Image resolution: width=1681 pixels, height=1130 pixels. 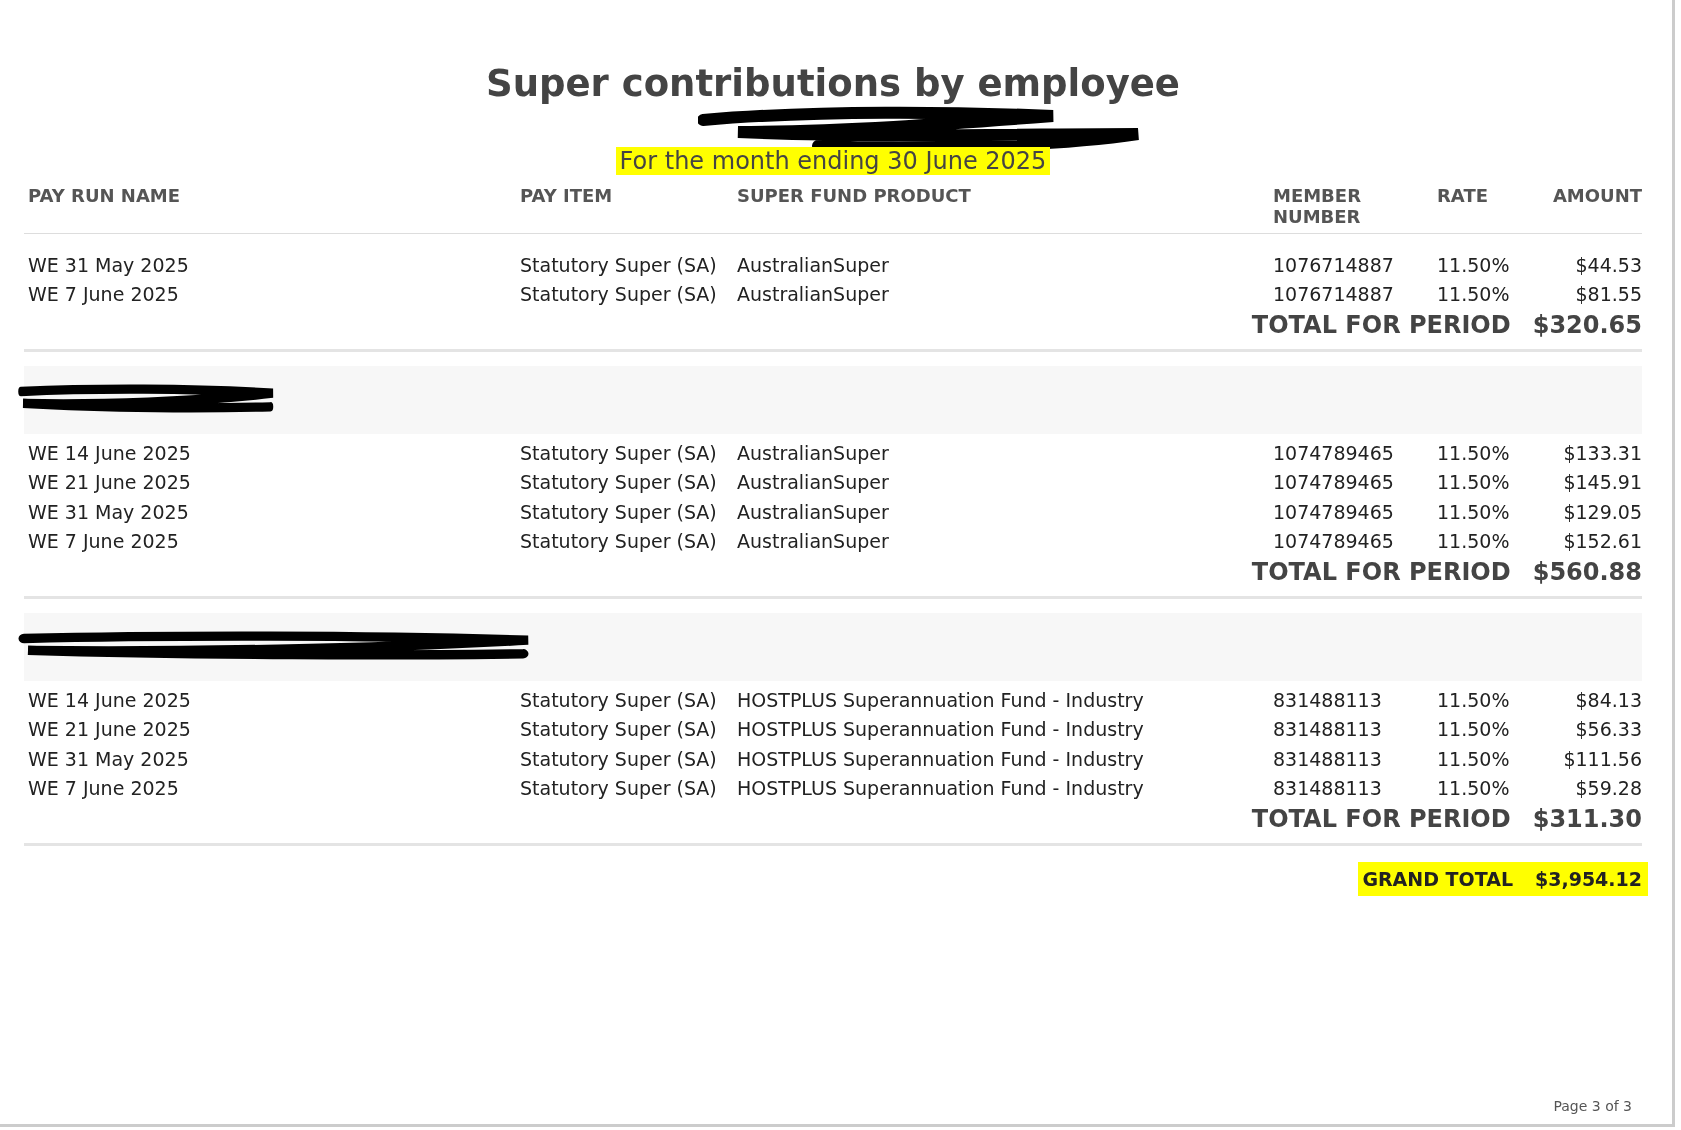 What do you see at coordinates (566, 196) in the screenshot?
I see `column-header: PAY ITEM` at bounding box center [566, 196].